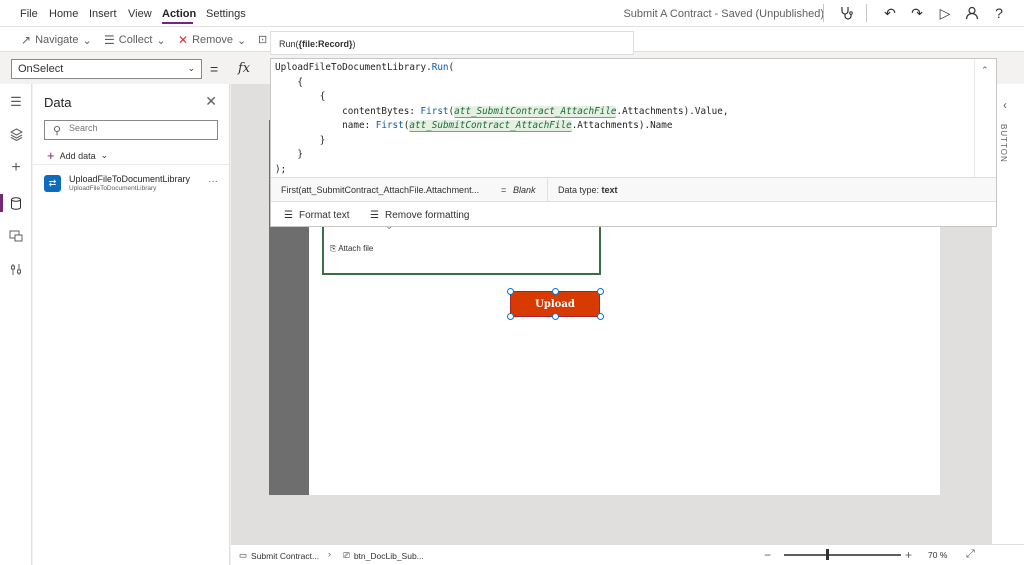 This screenshot has height=565, width=1024. What do you see at coordinates (588, 190) in the screenshot?
I see `data-type: Data type: text` at bounding box center [588, 190].